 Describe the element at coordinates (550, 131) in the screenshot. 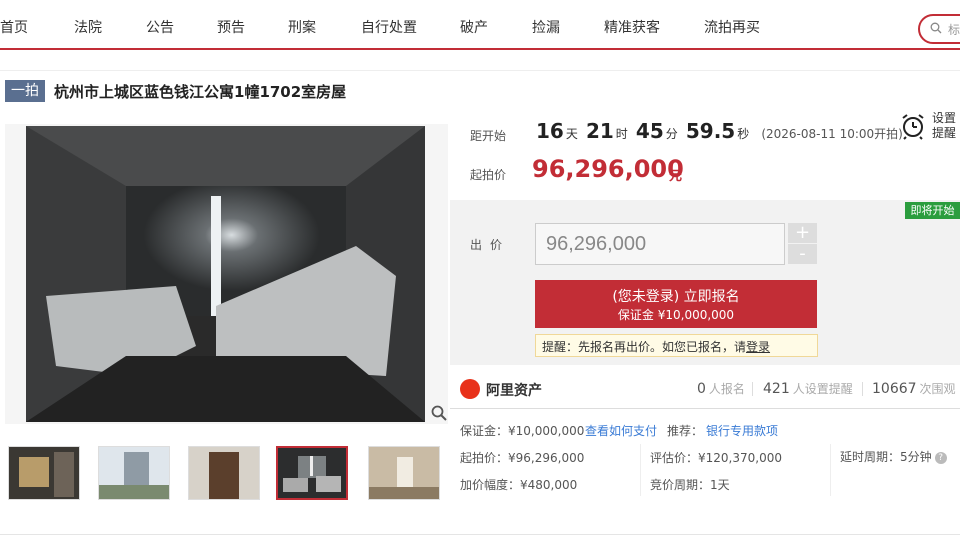

I see `countdown-days: 16` at that location.